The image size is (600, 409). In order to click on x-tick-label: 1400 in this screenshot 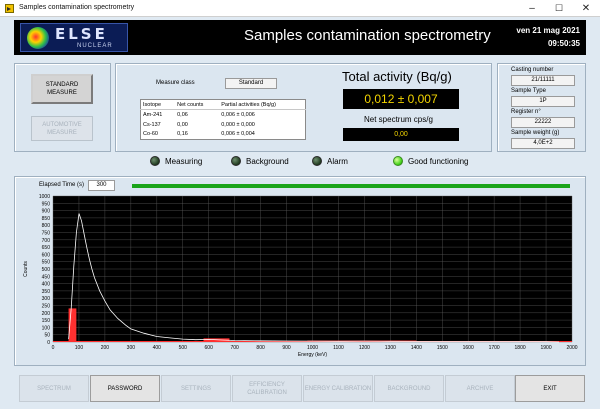, I will do `click(416, 348)`.